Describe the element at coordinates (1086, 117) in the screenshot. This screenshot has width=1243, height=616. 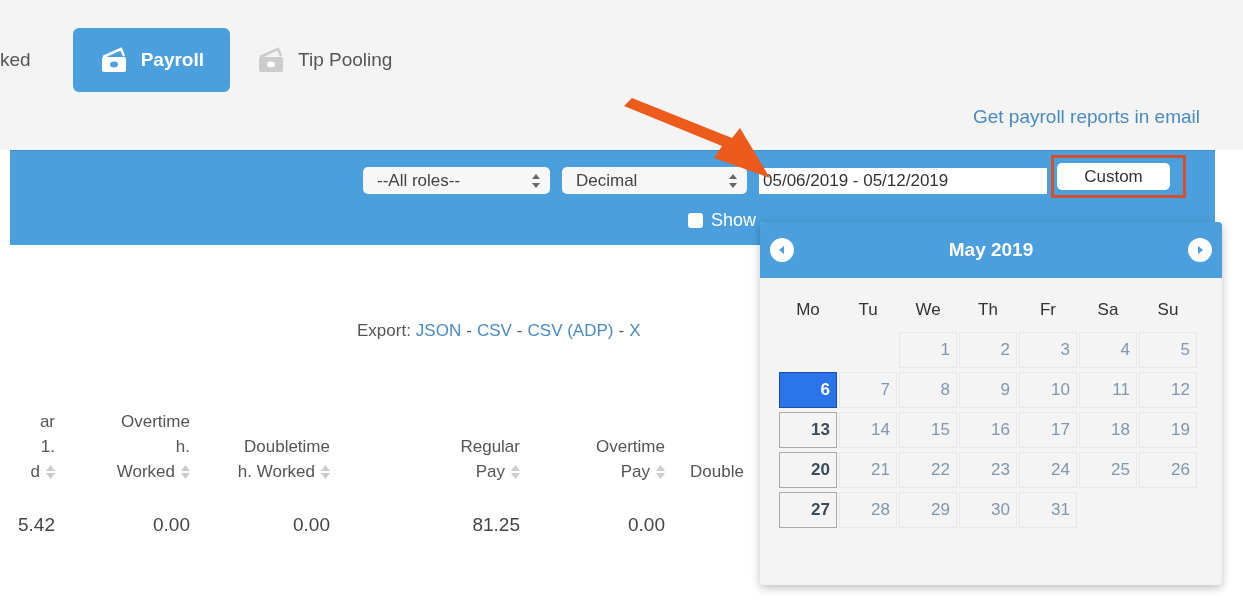
I see `email-reports-link: Get payroll reports in email` at that location.